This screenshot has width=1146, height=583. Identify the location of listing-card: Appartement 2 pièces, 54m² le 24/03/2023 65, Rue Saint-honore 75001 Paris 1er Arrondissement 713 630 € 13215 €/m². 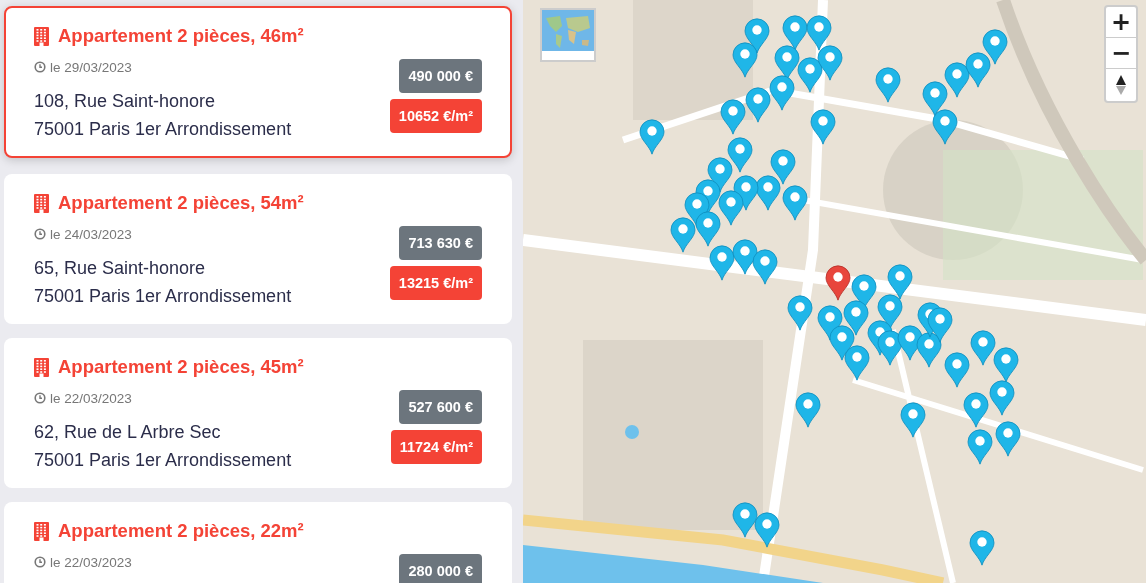
(258, 249).